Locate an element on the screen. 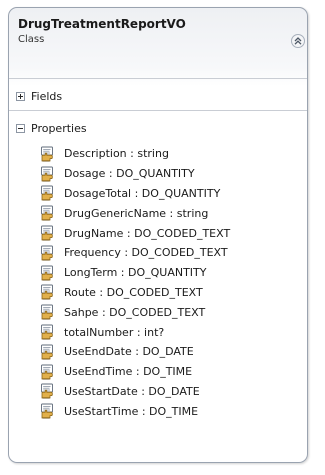 The width and height of the screenshot is (325, 475). property-row: DrugGenericName : string is located at coordinates (170, 213).